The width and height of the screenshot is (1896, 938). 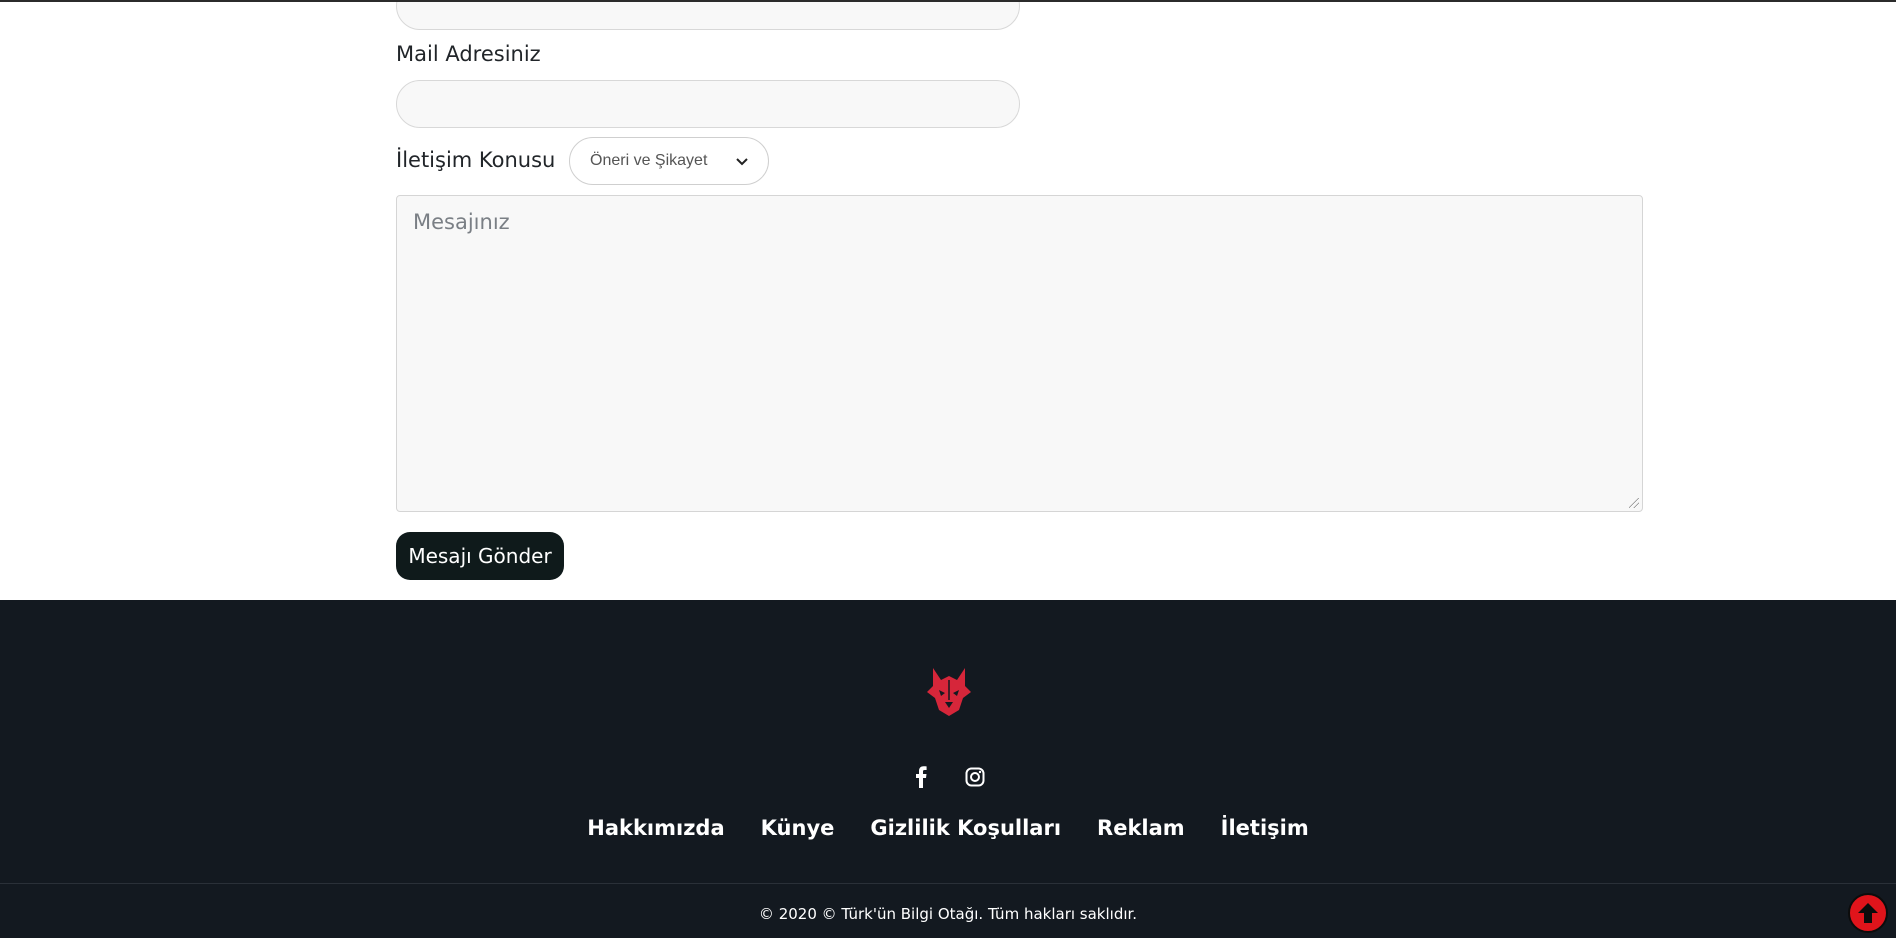 What do you see at coordinates (742, 161) in the screenshot?
I see `chevron-down-icon` at bounding box center [742, 161].